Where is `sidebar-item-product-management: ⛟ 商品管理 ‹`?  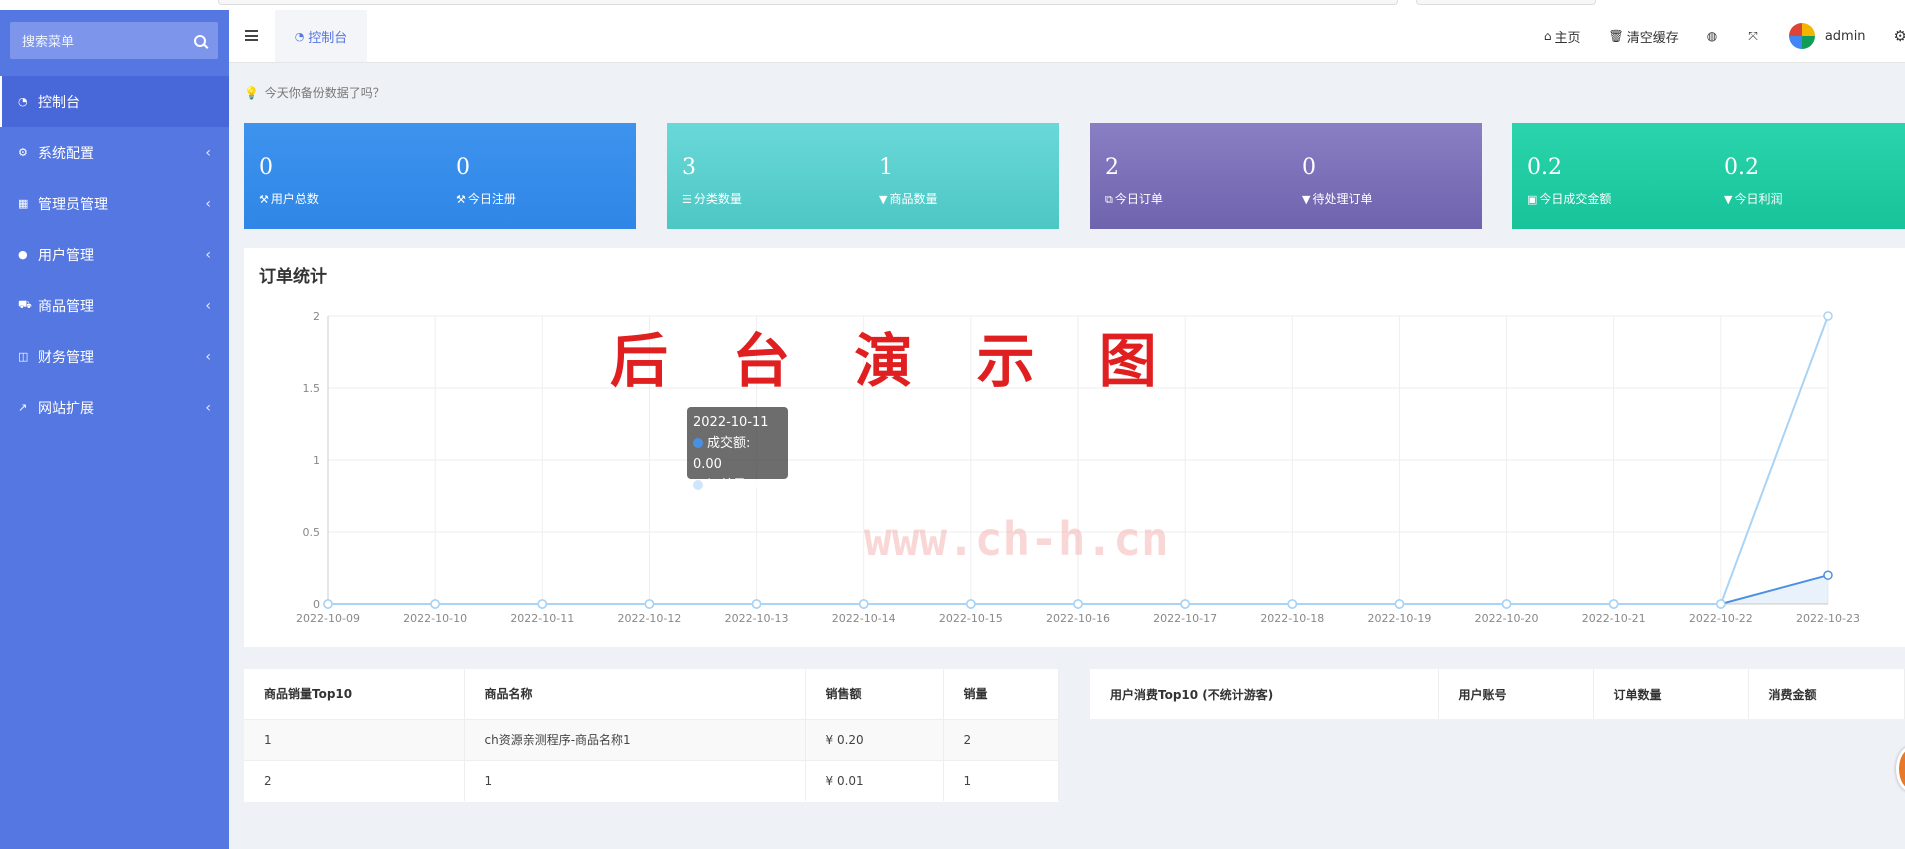 sidebar-item-product-management: ⛟ 商品管理 ‹ is located at coordinates (114, 305).